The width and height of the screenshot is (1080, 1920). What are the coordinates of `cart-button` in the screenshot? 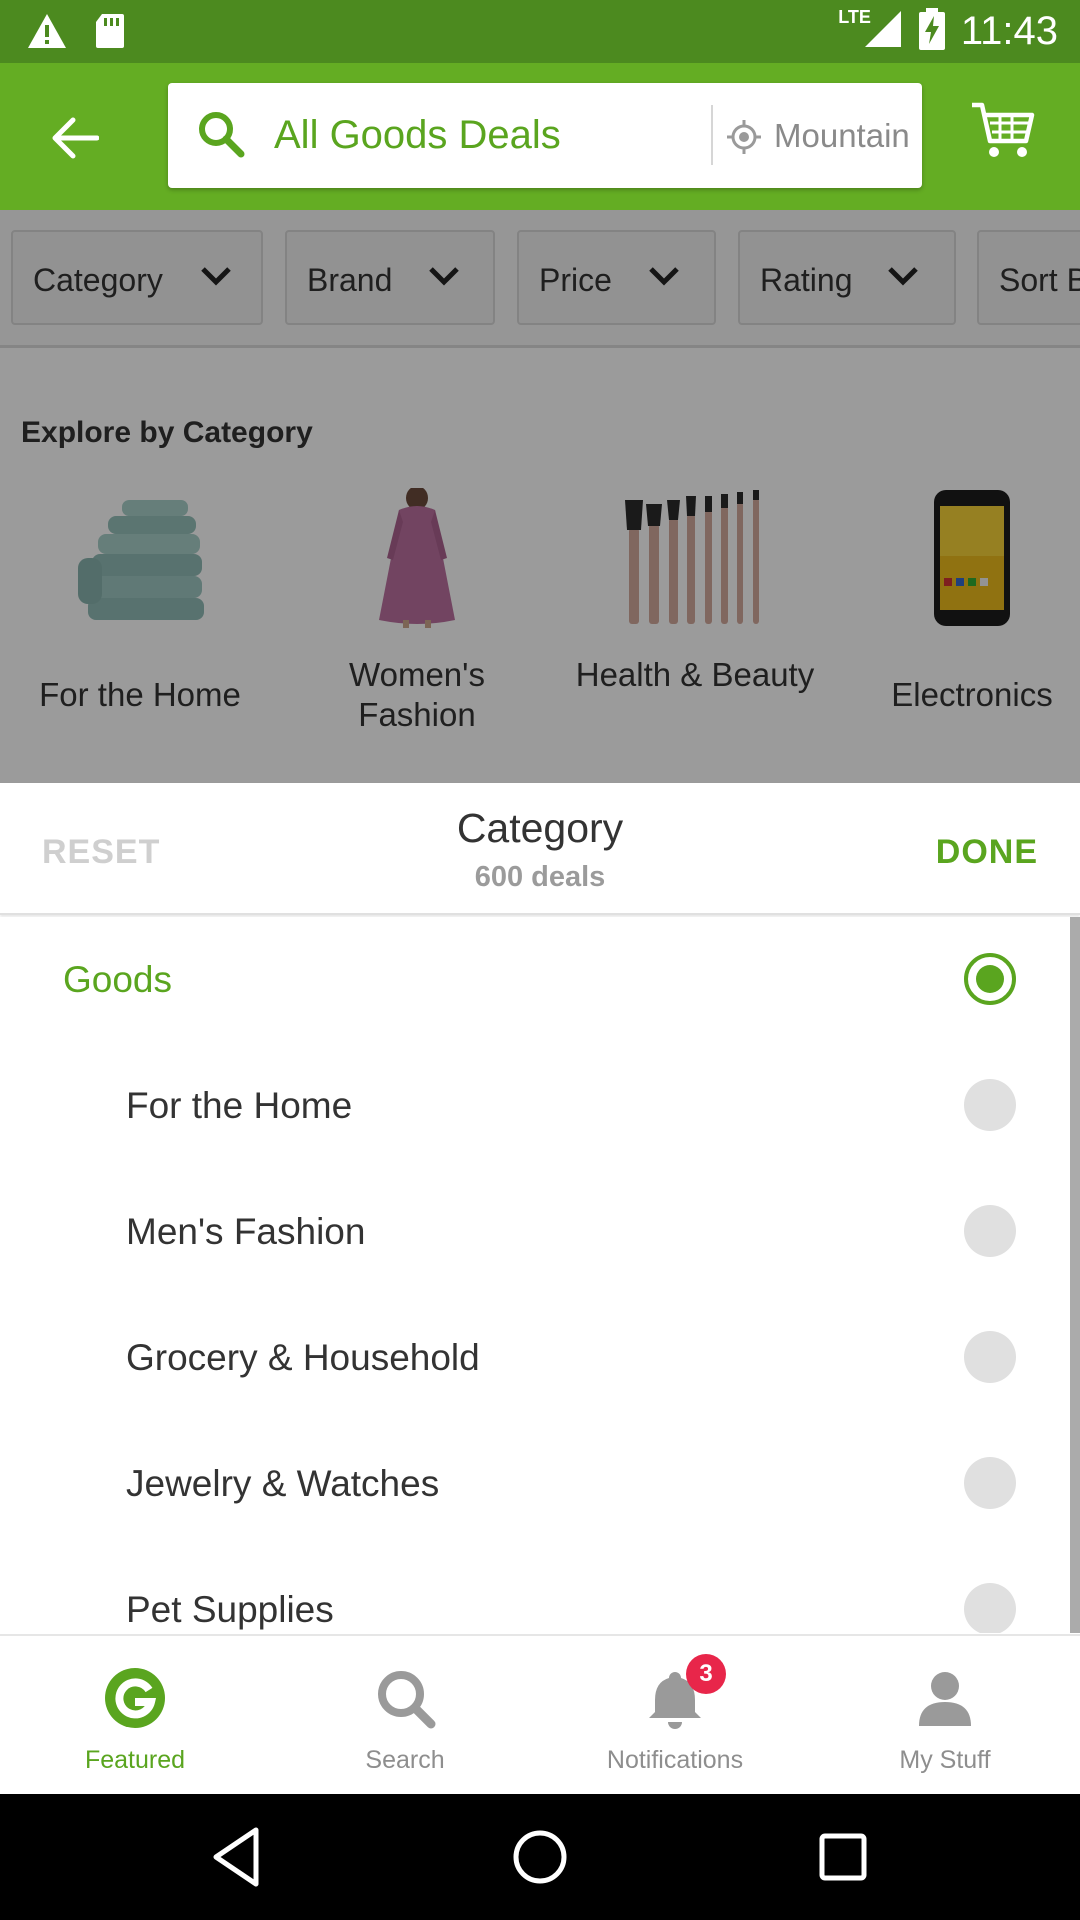 It's located at (1010, 137).